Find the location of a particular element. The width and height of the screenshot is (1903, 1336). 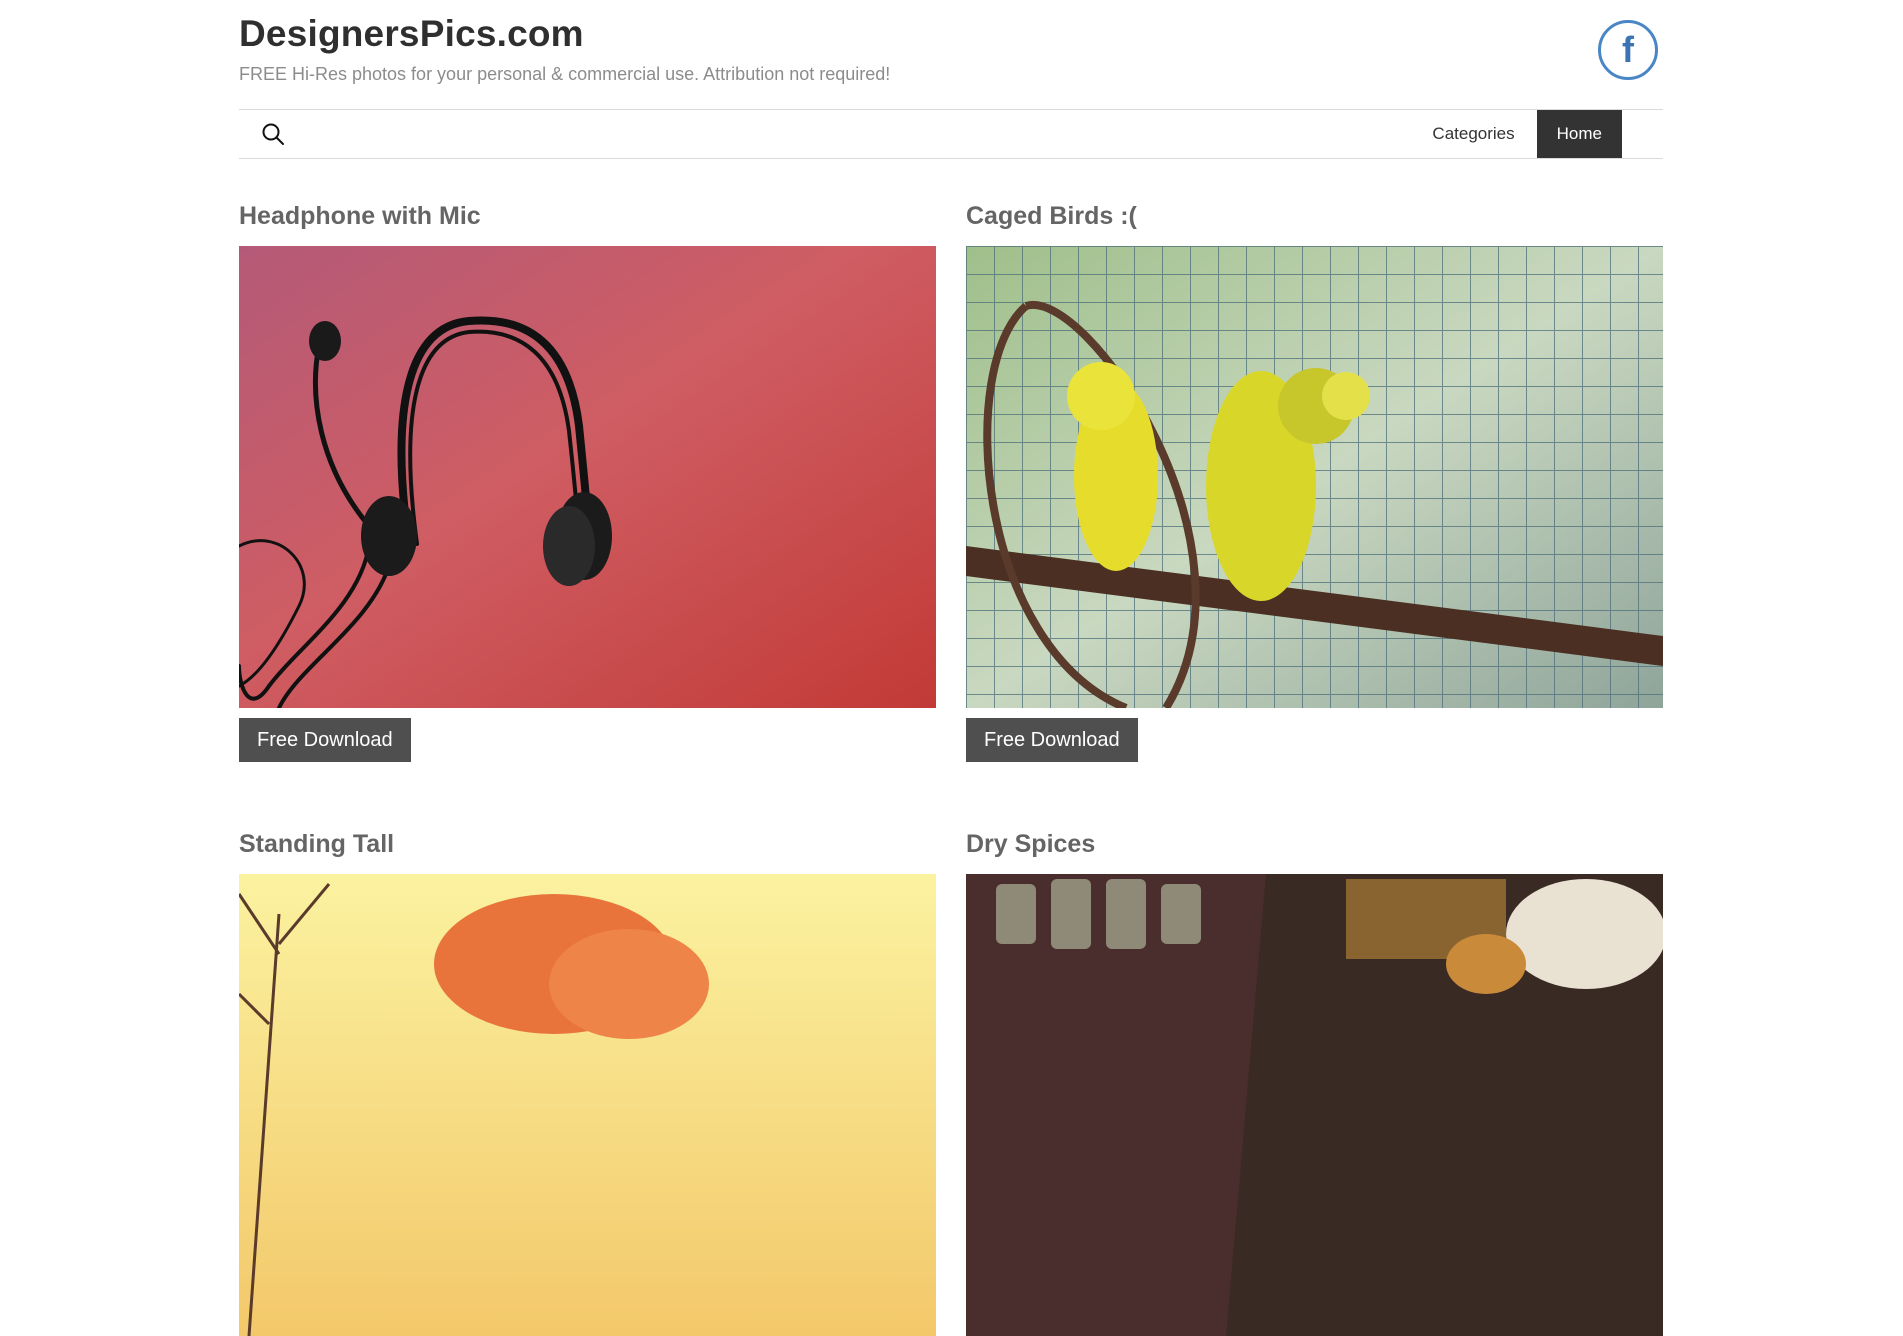

post-title: Dry Spices is located at coordinates (1314, 844).